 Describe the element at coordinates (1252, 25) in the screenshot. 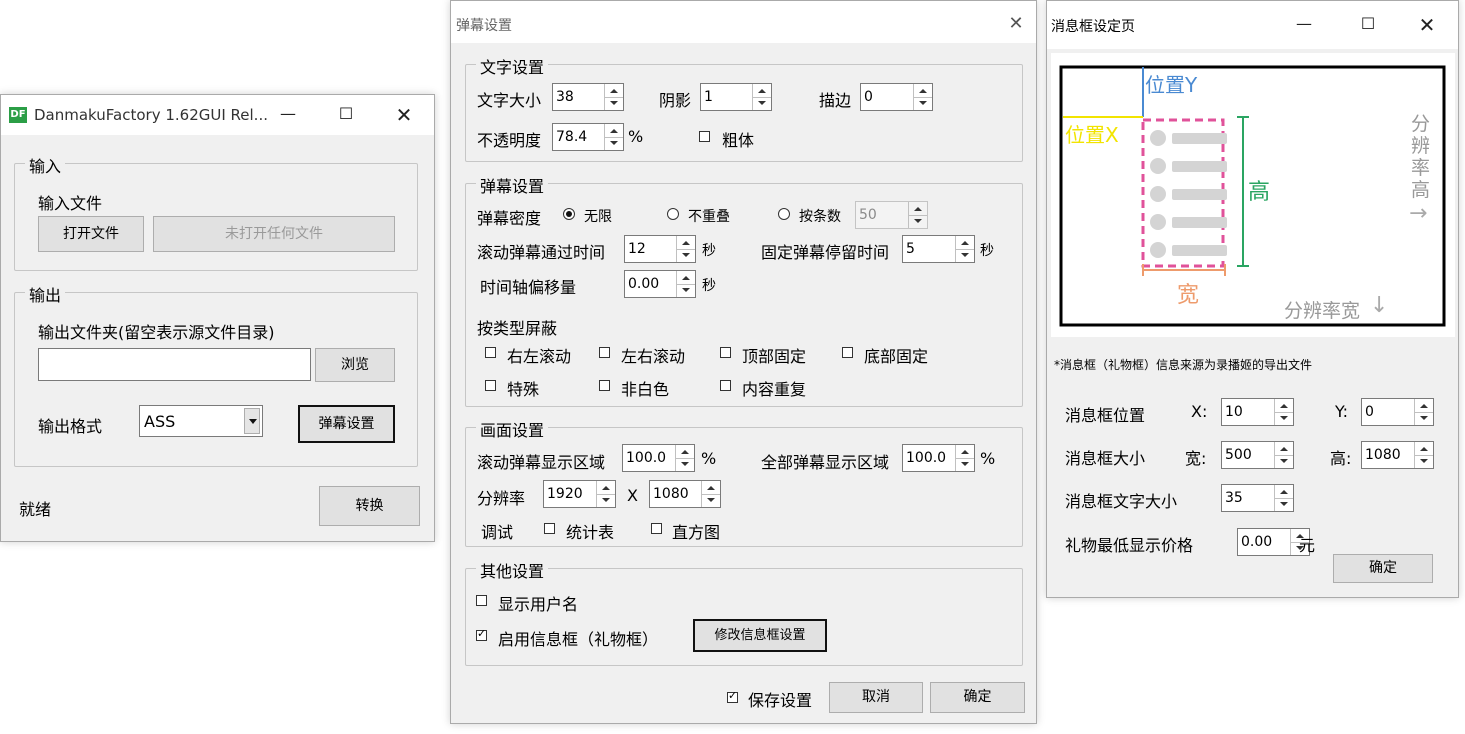

I see `msgbox-titlebar: 消息框设定页 — ☐ ✕` at that location.